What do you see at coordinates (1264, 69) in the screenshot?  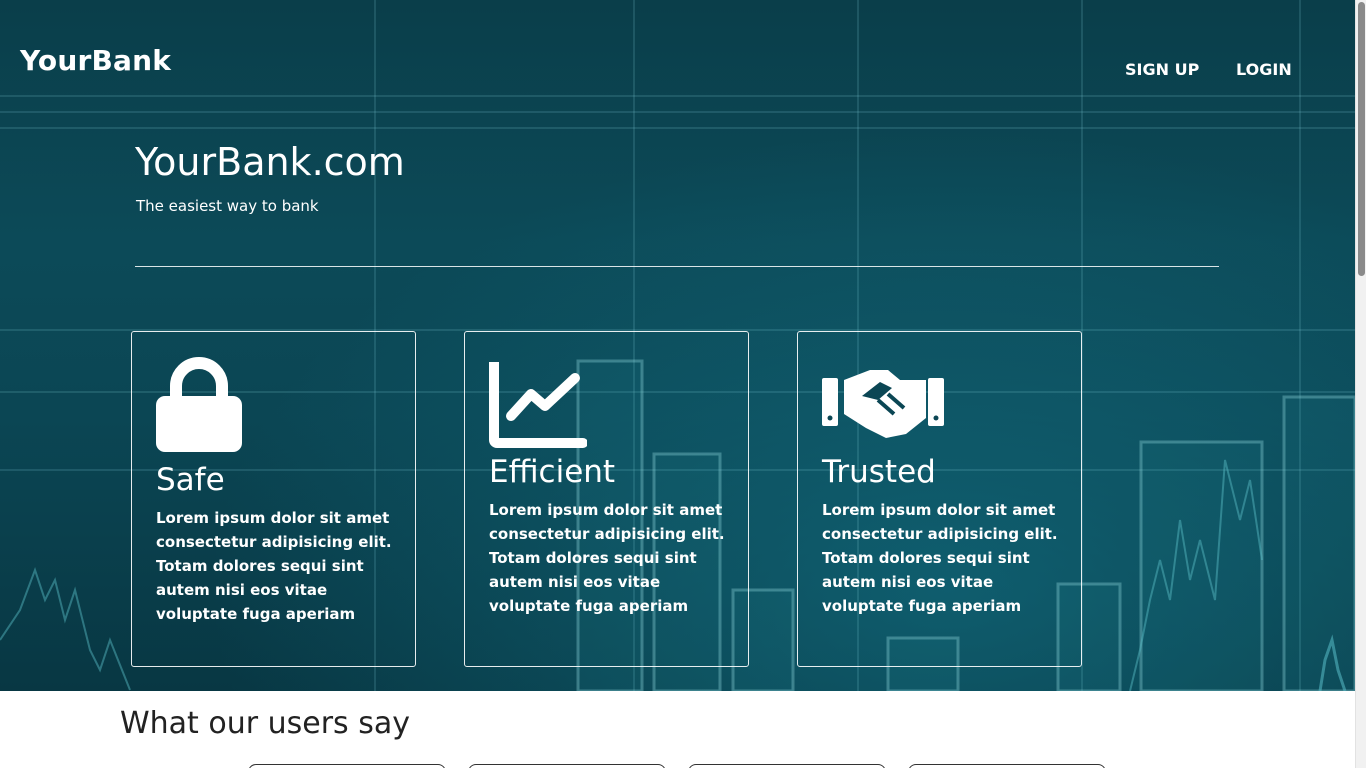 I see `nav-login-link: LOGIN` at bounding box center [1264, 69].